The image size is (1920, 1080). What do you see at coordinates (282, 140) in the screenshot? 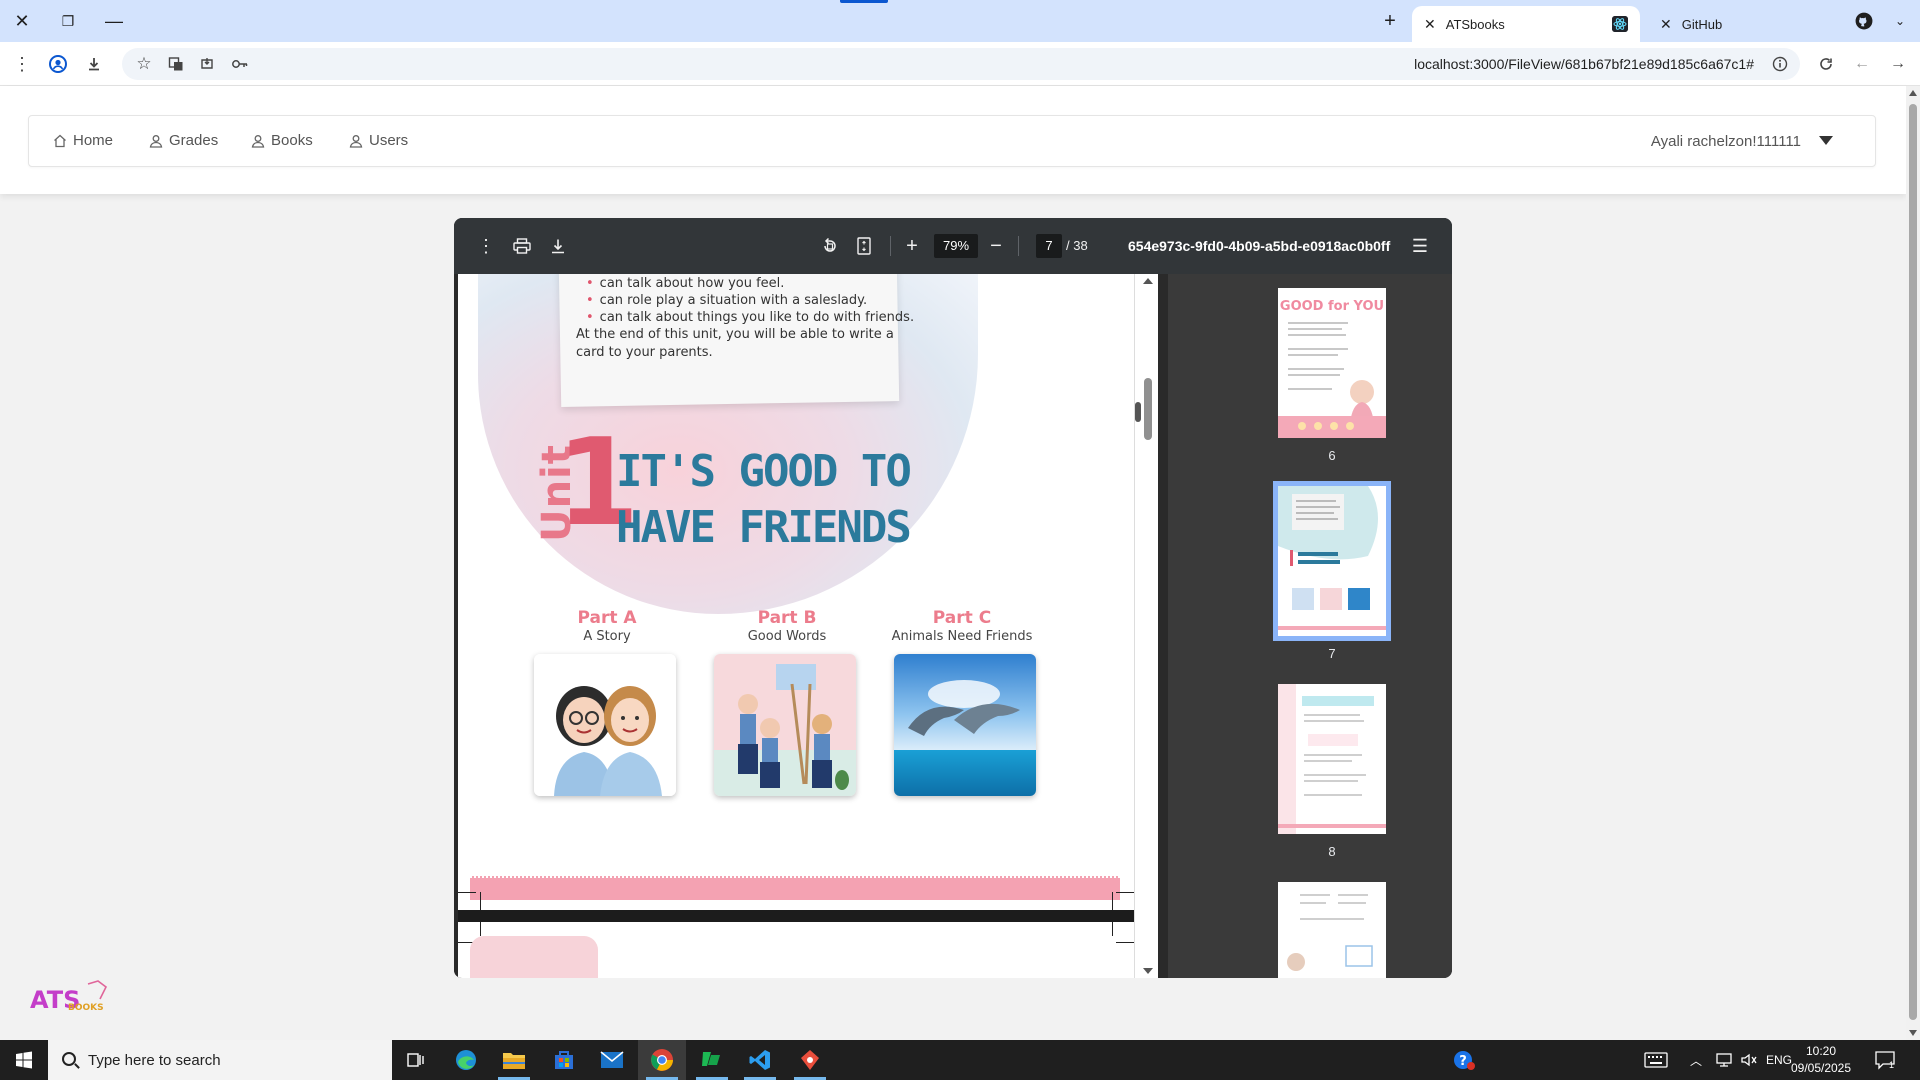
I see `nav-books: Books` at bounding box center [282, 140].